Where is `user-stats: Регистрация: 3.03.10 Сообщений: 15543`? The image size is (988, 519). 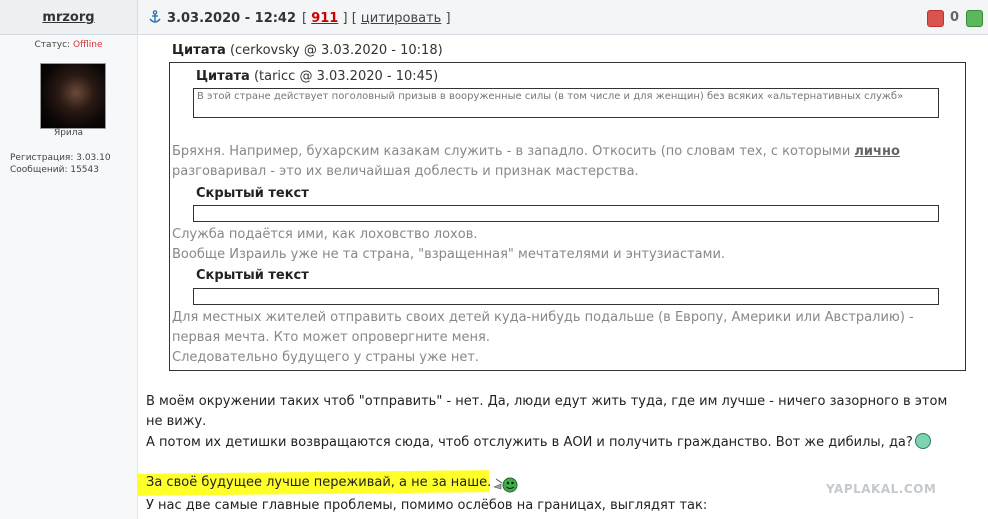
user-stats: Регистрация: 3.03.10 Сообщений: 15543 is located at coordinates (60, 164).